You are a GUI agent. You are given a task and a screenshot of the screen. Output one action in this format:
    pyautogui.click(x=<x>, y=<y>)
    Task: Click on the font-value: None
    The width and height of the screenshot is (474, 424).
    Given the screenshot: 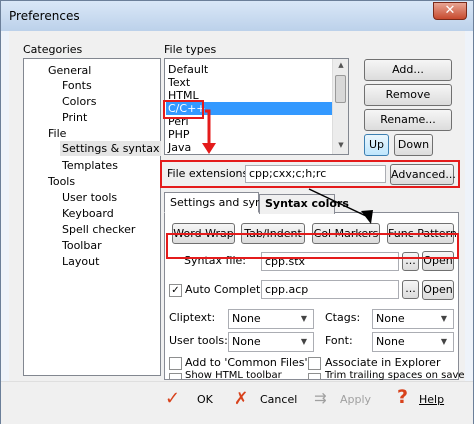 What is the action you would take?
    pyautogui.click(x=390, y=341)
    